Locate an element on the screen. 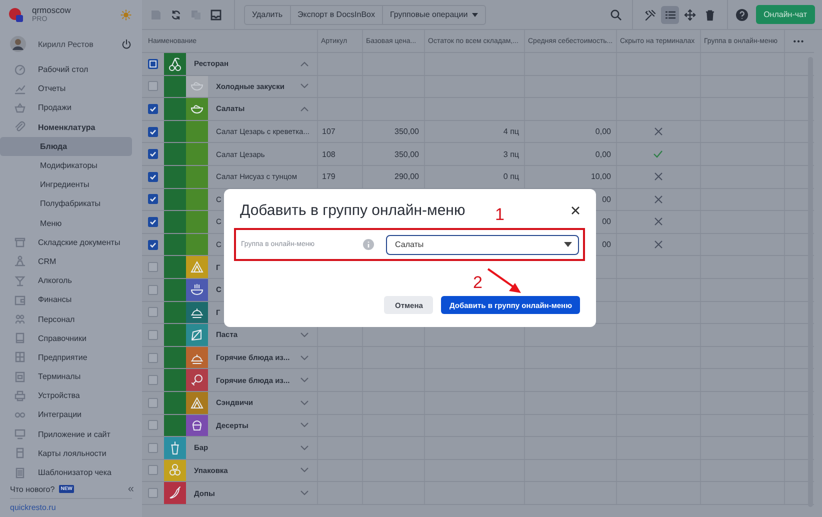  info-icon is located at coordinates (368, 244).